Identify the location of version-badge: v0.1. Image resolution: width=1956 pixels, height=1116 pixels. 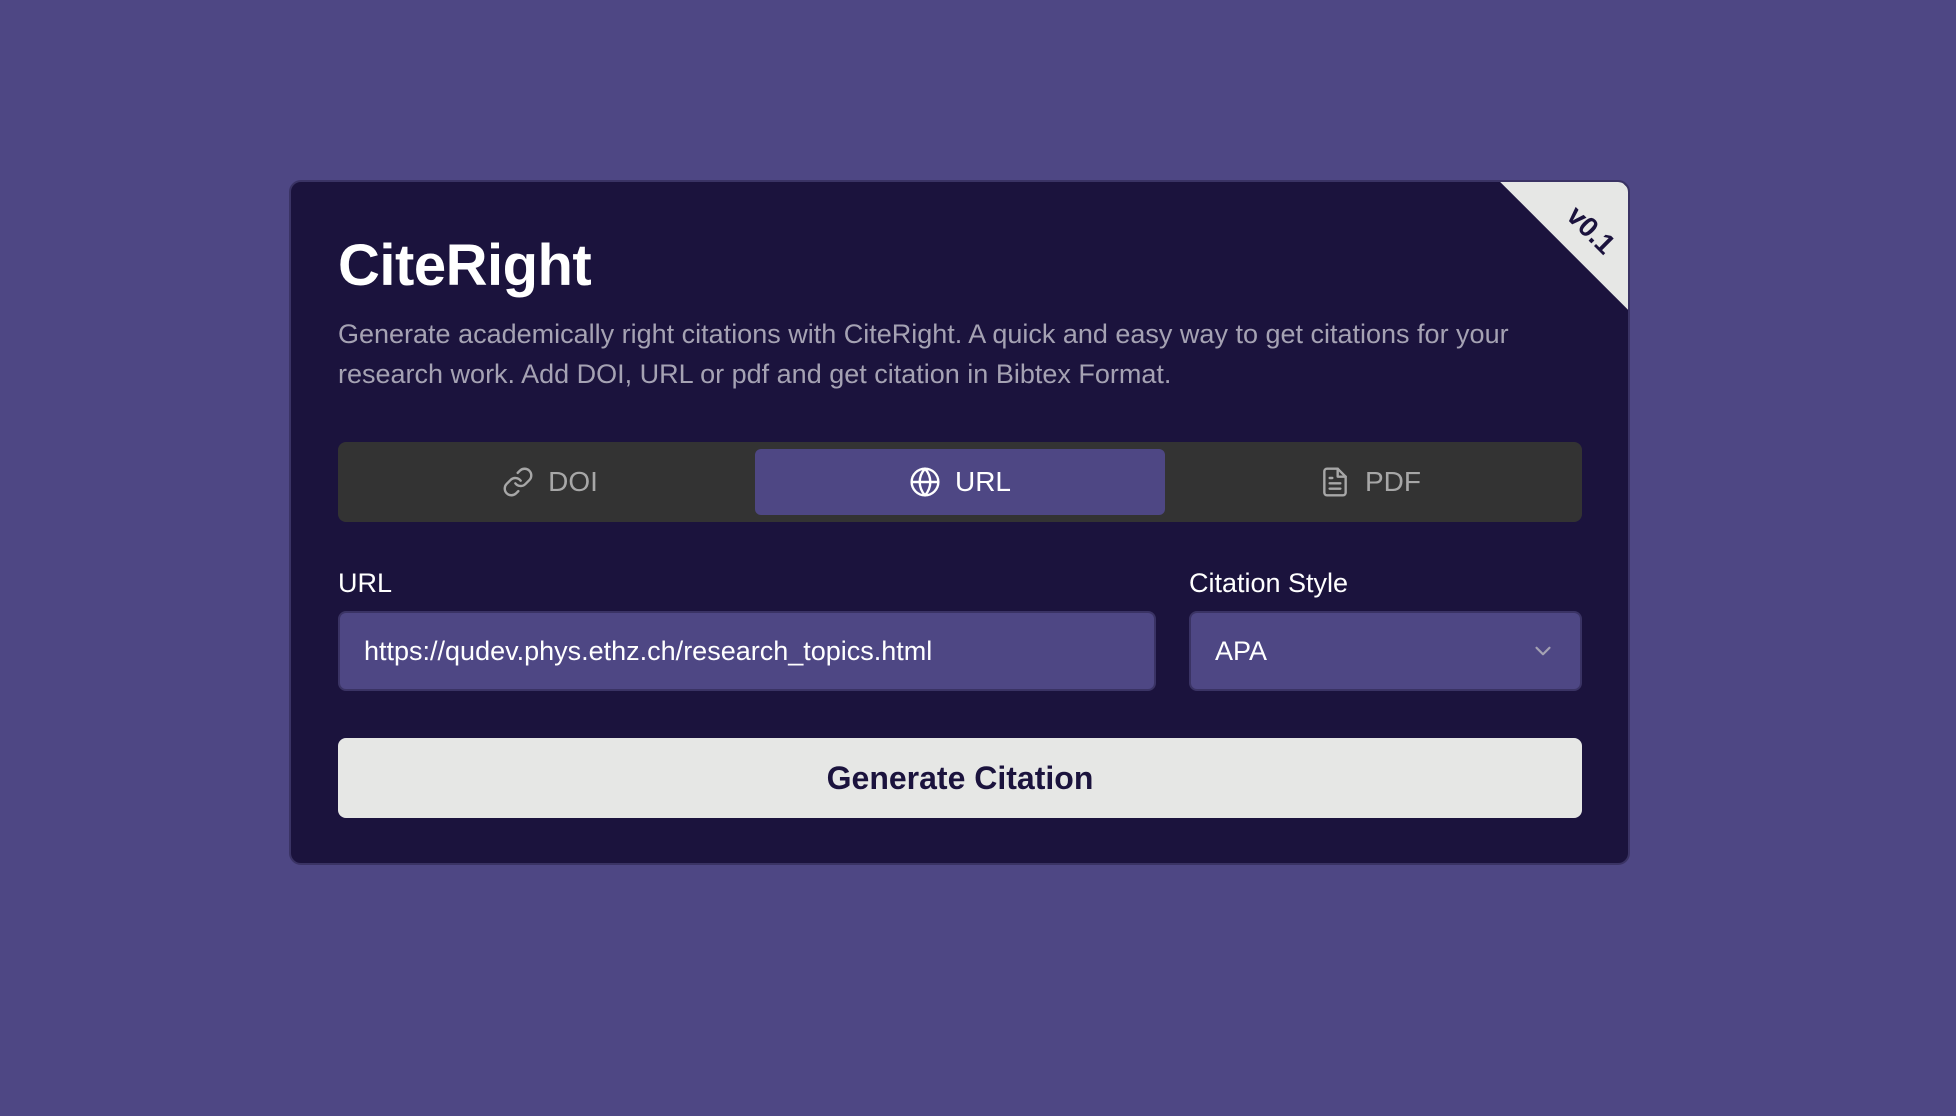
(1557, 253).